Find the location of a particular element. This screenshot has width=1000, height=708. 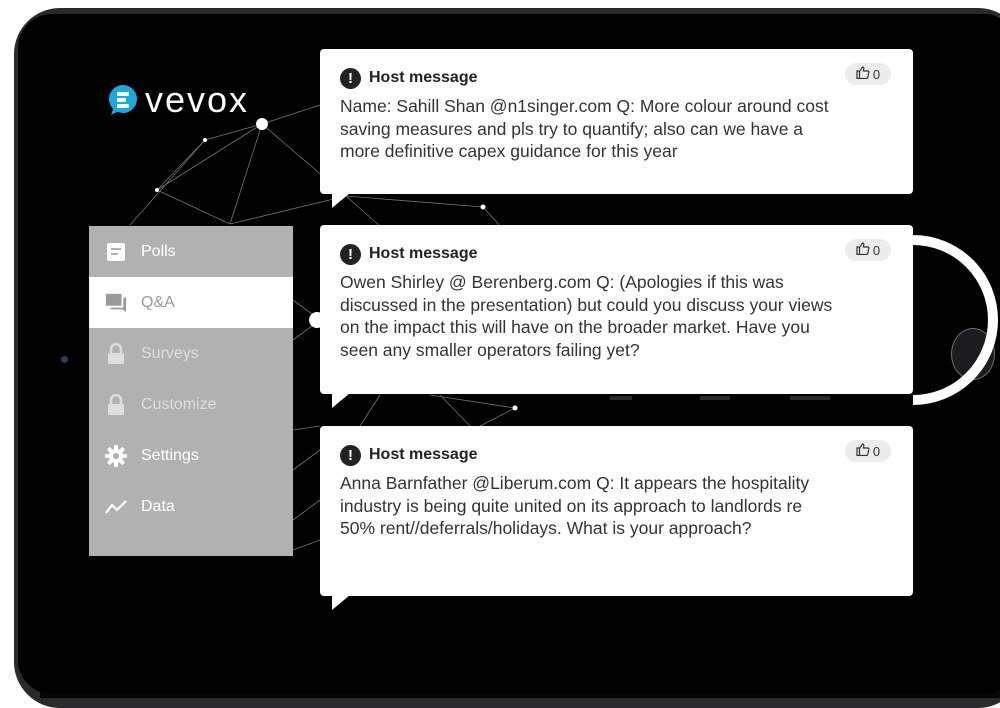

menu-label-surveys: Surveys is located at coordinates (170, 353).